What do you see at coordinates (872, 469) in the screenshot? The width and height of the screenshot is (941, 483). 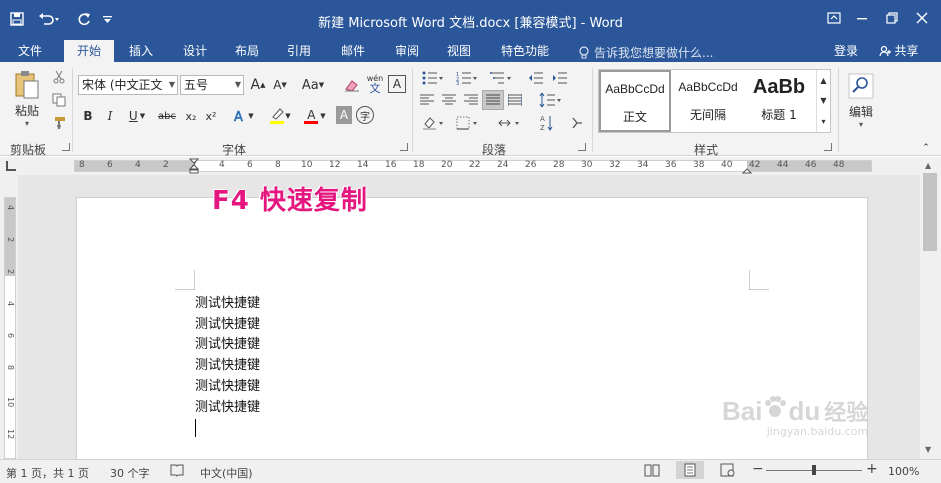 I see `zoom-in-button: +` at bounding box center [872, 469].